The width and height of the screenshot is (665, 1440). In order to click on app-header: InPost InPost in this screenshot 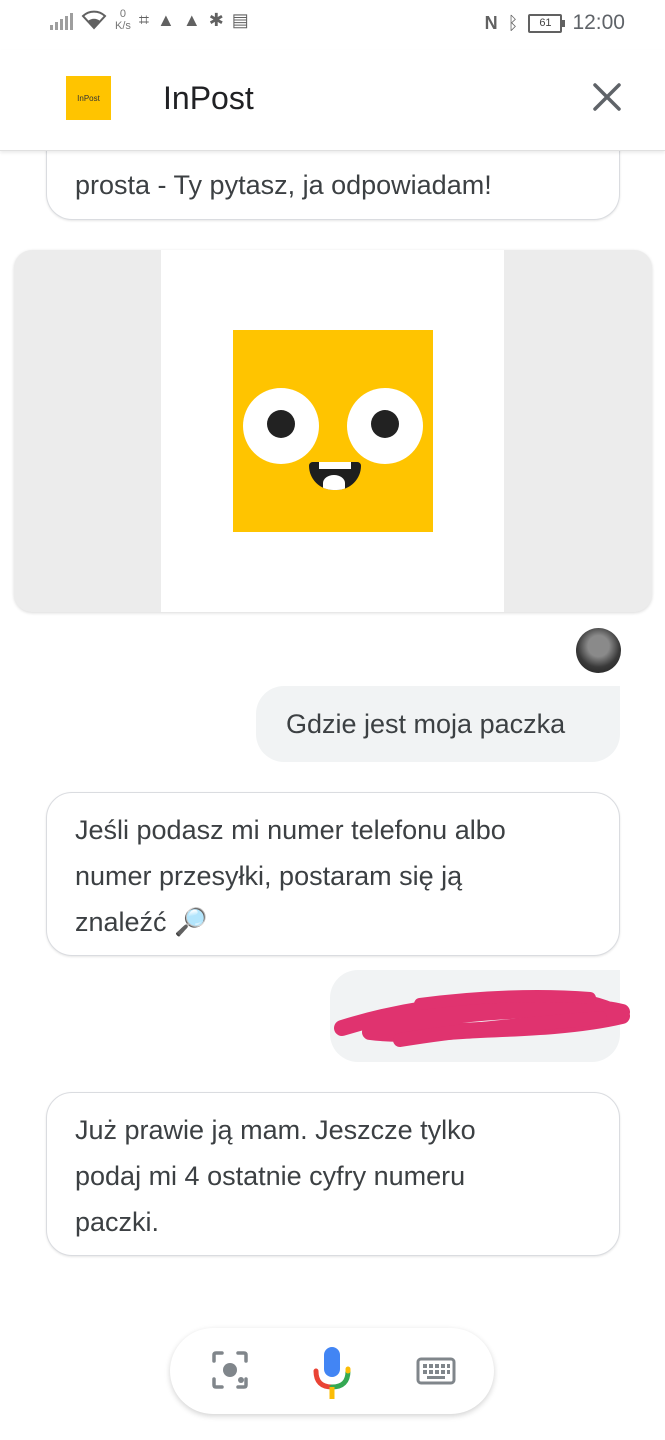, I will do `click(332, 100)`.